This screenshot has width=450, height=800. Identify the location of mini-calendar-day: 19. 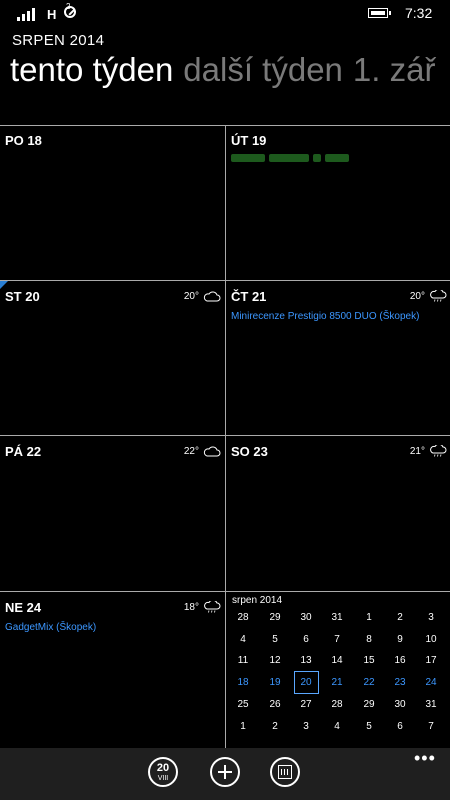
(275, 682).